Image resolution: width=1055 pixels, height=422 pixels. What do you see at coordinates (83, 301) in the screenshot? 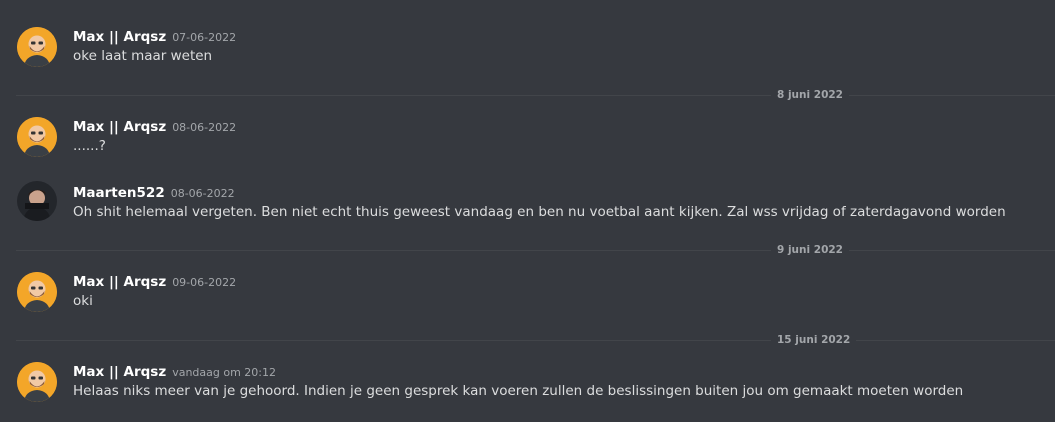
I see `message-text: oki` at bounding box center [83, 301].